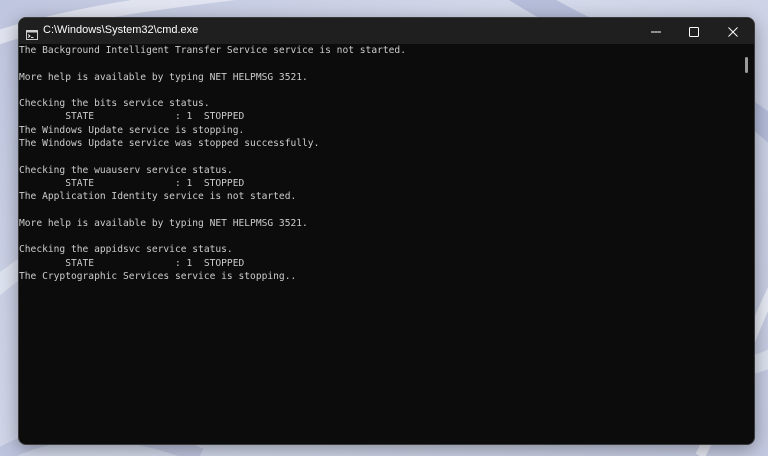 Image resolution: width=768 pixels, height=456 pixels. I want to click on close-icon, so click(733, 31).